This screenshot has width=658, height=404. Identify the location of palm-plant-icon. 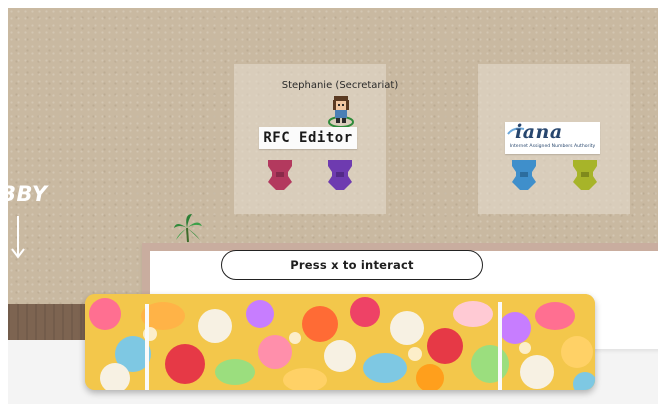
(188, 228).